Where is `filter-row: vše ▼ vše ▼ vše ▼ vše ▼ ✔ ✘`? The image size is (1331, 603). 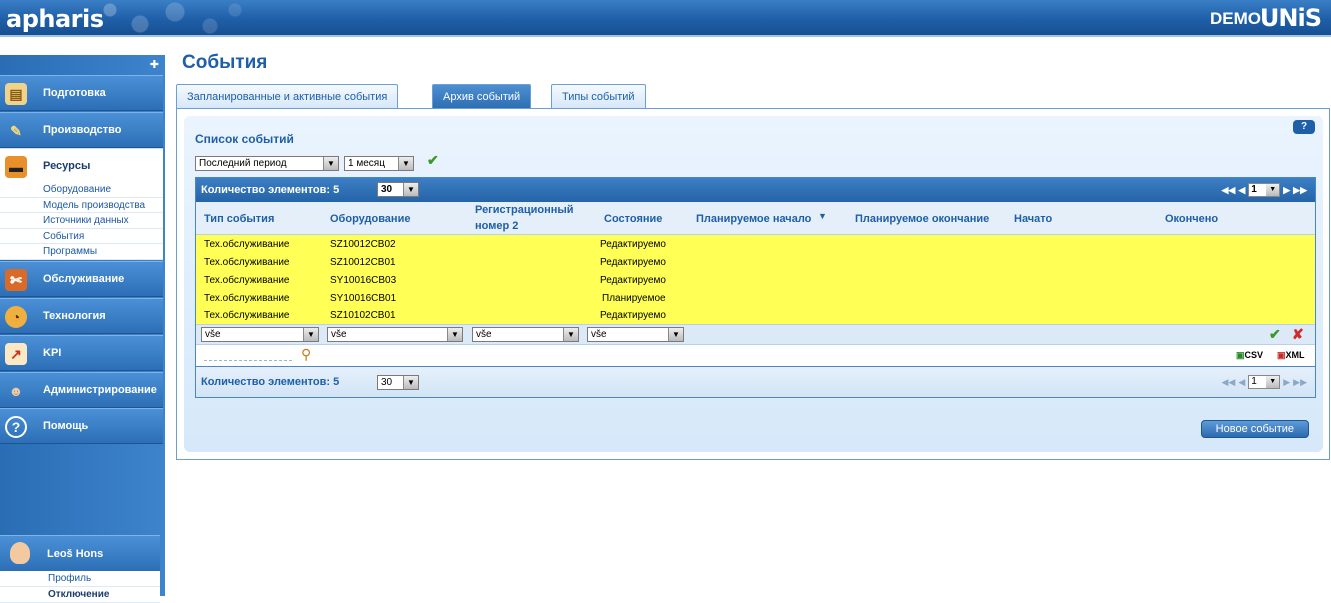 filter-row: vše ▼ vše ▼ vše ▼ vše ▼ ✔ ✘ is located at coordinates (755, 334).